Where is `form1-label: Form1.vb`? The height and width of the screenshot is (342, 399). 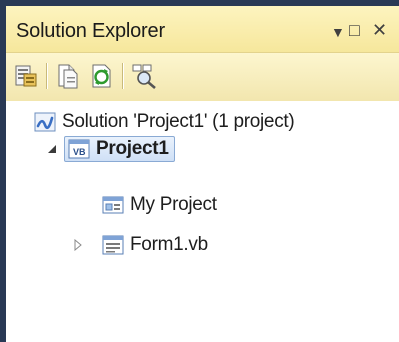 form1-label: Form1.vb is located at coordinates (169, 244).